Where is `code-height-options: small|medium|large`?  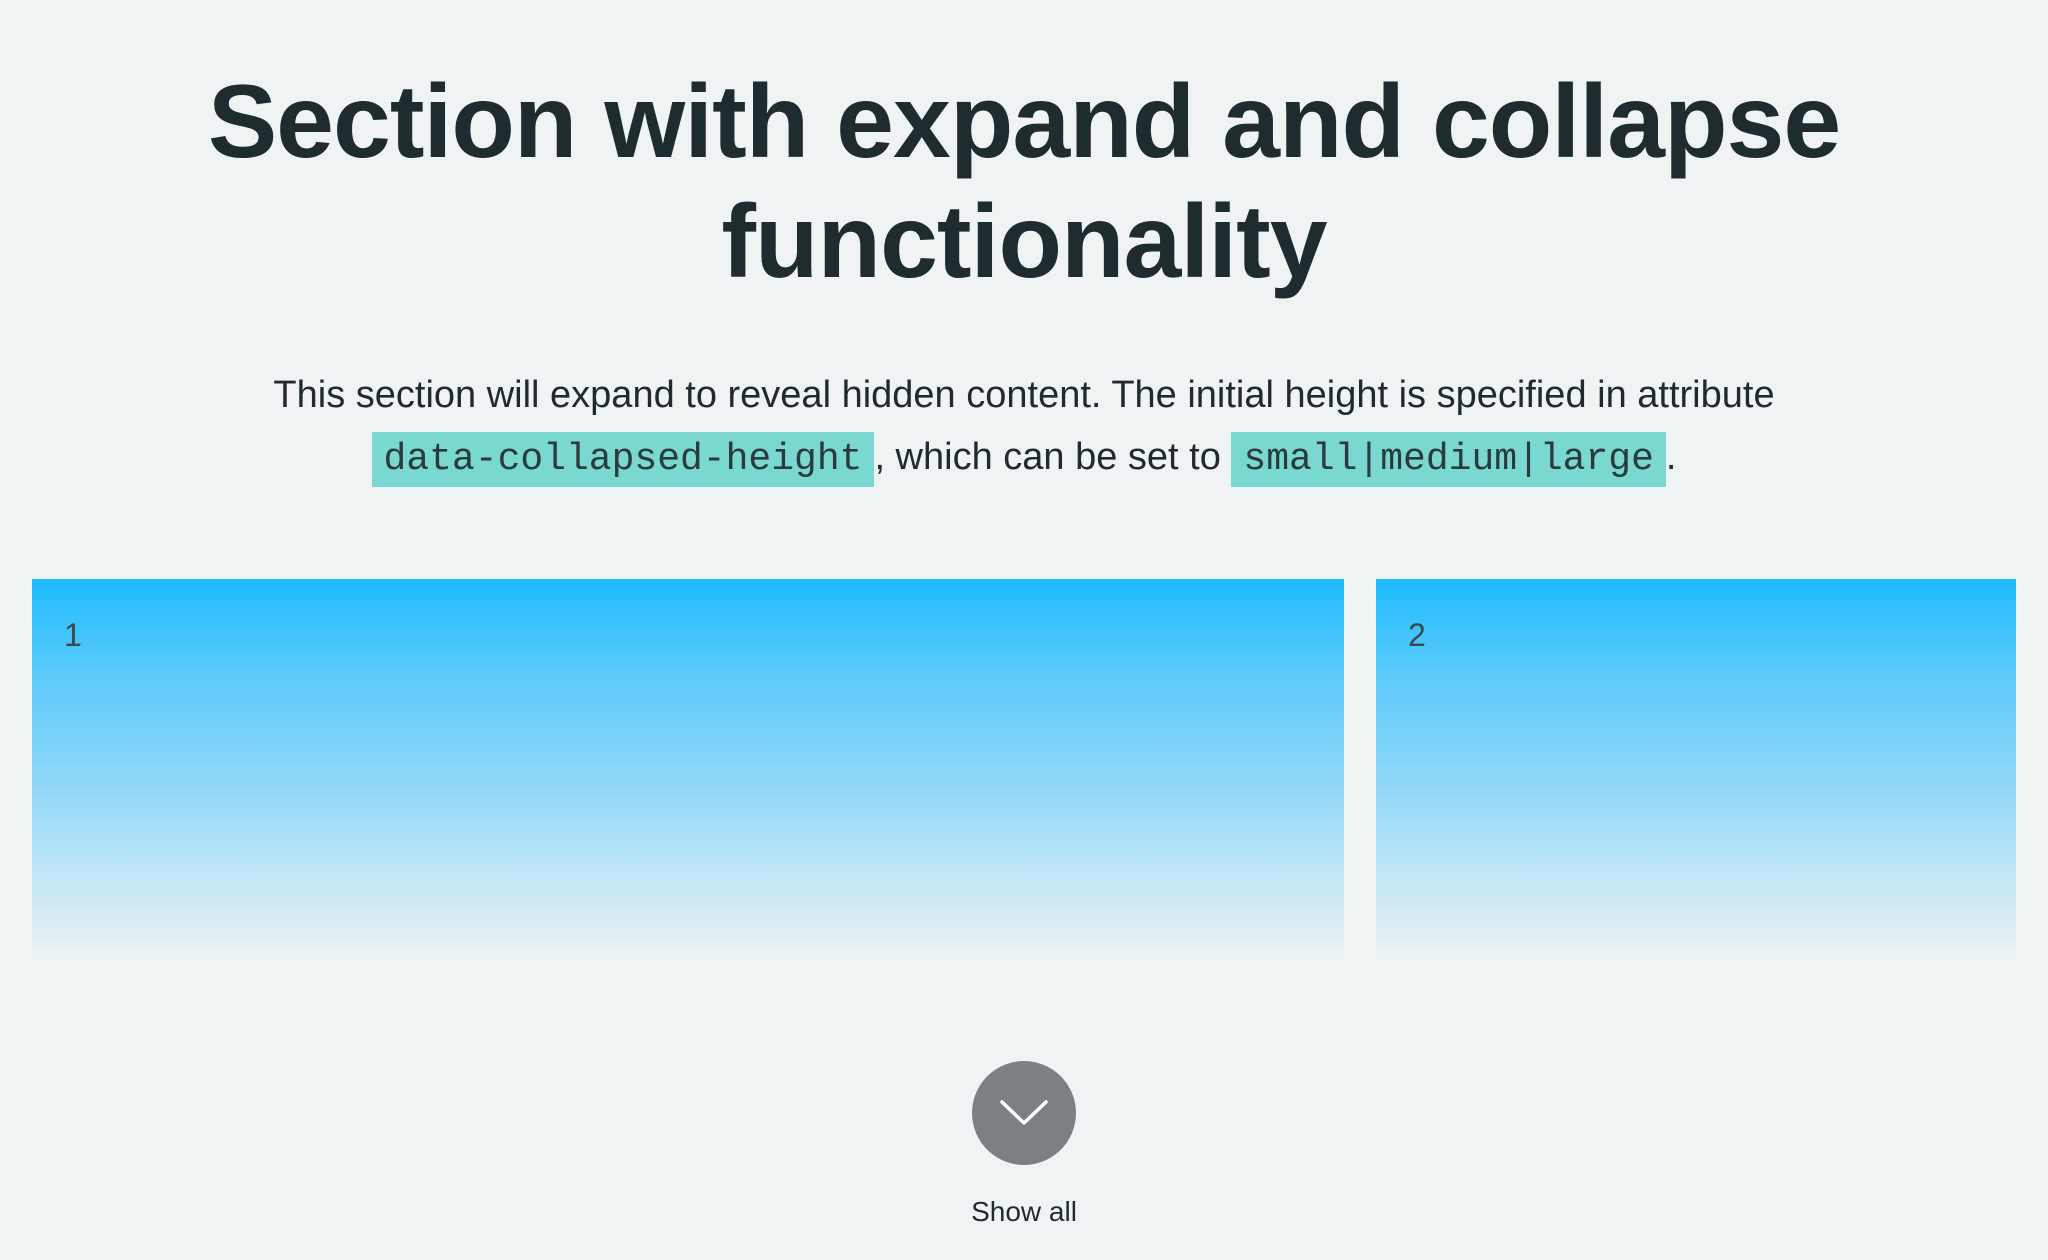 code-height-options: small|medium|large is located at coordinates (1448, 459).